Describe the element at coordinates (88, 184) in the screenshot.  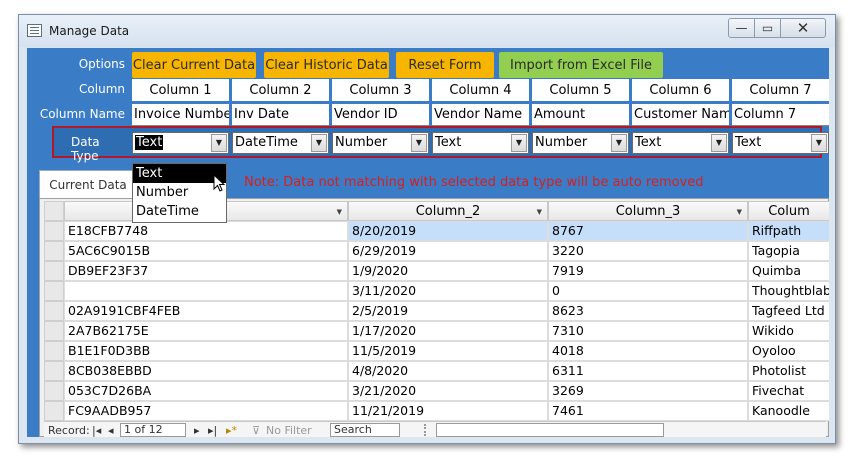
I see `tab-current-data: Current Data` at that location.